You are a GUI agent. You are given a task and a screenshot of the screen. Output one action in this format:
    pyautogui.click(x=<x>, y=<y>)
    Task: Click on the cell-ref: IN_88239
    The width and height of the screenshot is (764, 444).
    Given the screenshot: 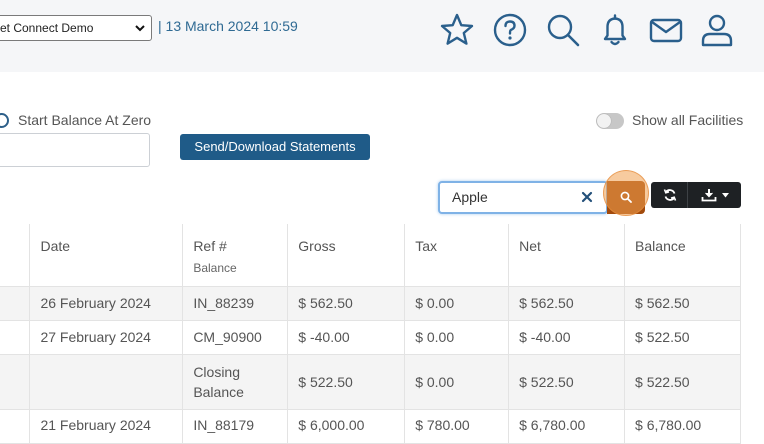 What is the action you would take?
    pyautogui.click(x=235, y=303)
    